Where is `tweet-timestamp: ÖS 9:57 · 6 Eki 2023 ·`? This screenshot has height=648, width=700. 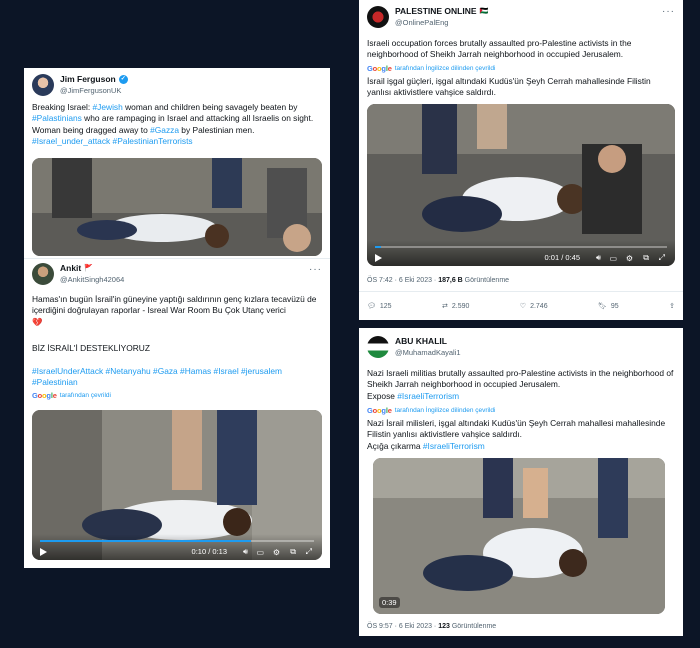 tweet-timestamp: ÖS 9:57 · 6 Eki 2023 · is located at coordinates (402, 626).